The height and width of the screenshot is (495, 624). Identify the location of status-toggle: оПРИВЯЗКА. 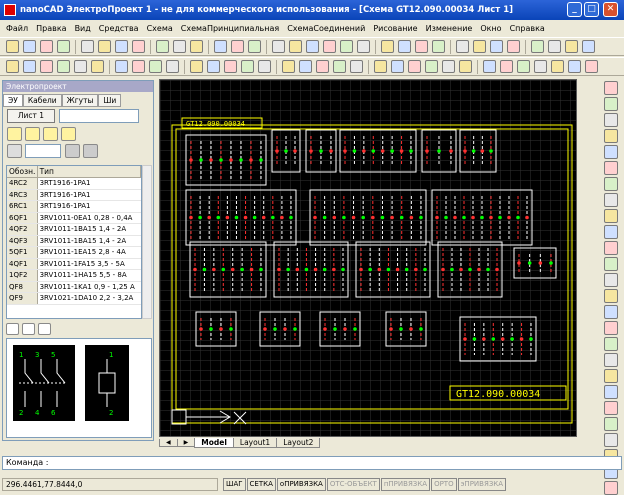
(301, 484).